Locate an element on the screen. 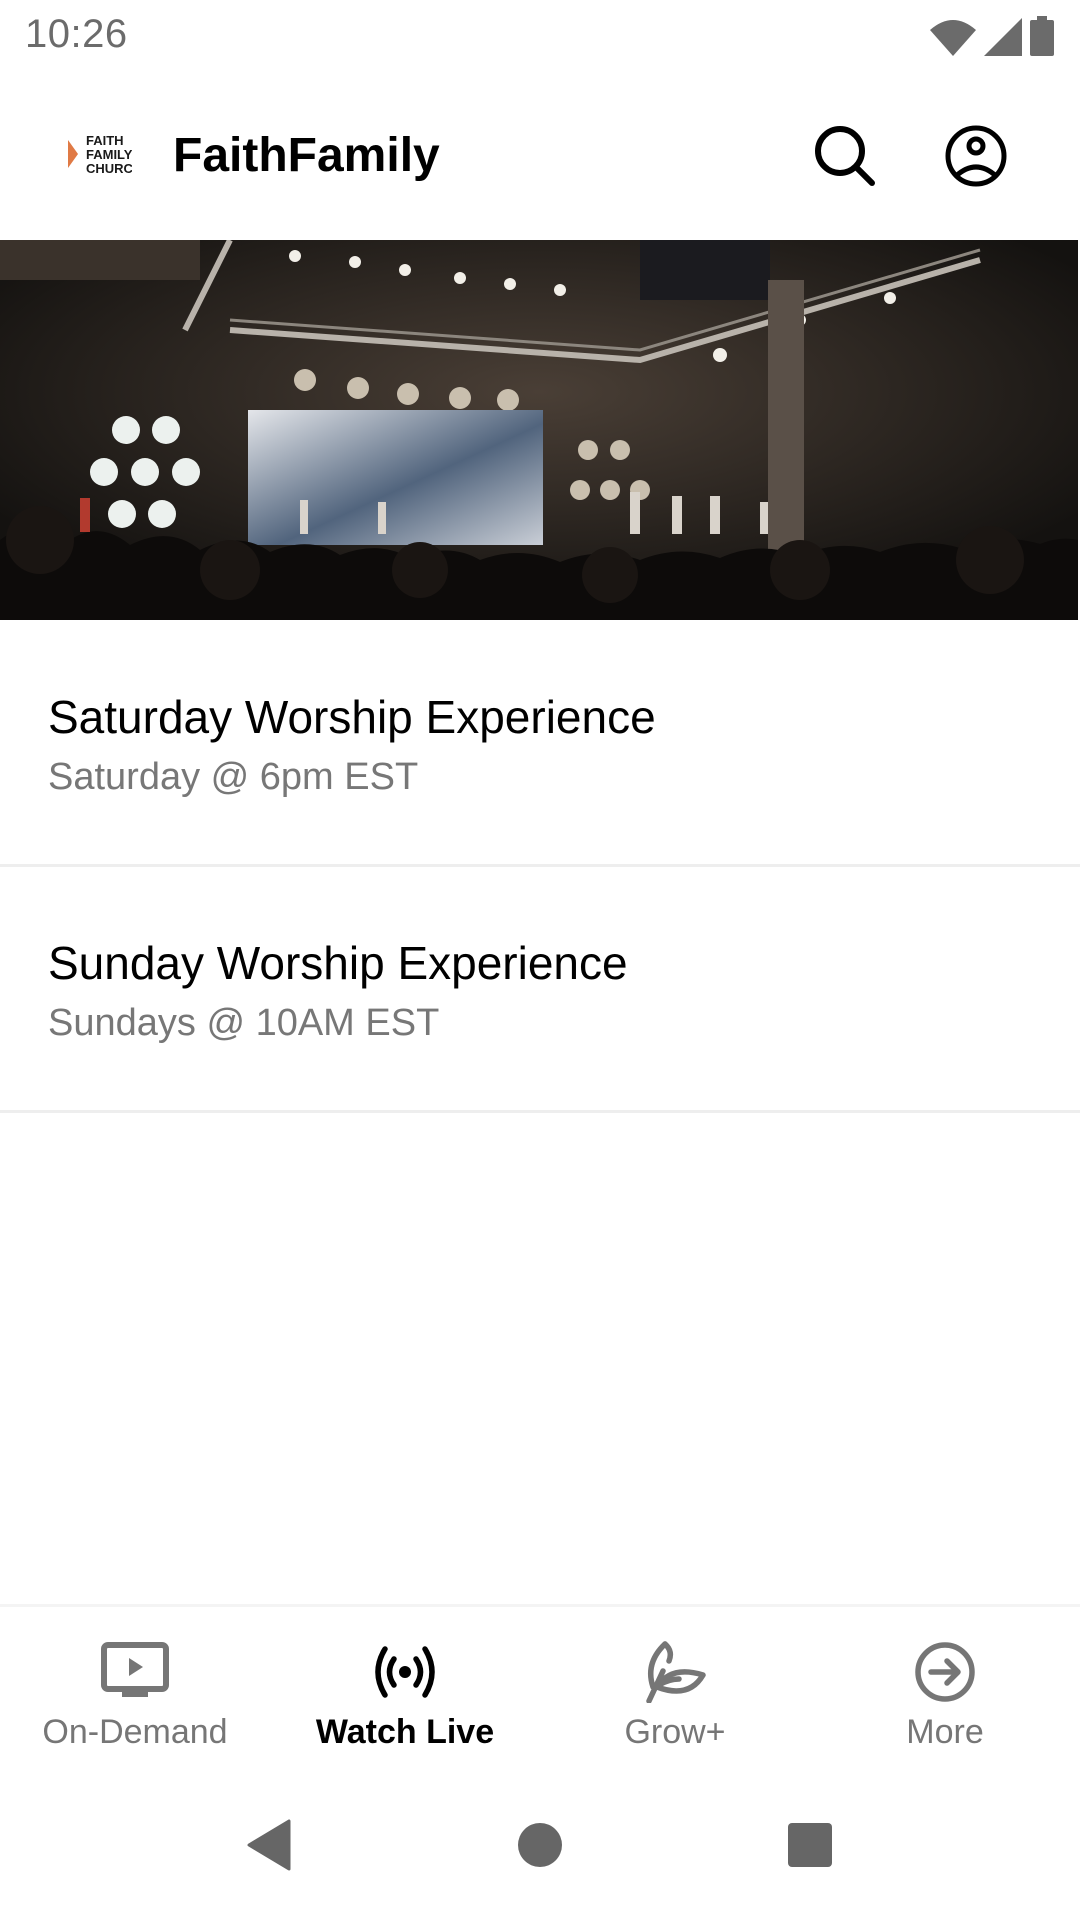 Image resolution: width=1080 pixels, height=1920 pixels. nav-tab-on-demand: On-Demand is located at coordinates (135, 1690).